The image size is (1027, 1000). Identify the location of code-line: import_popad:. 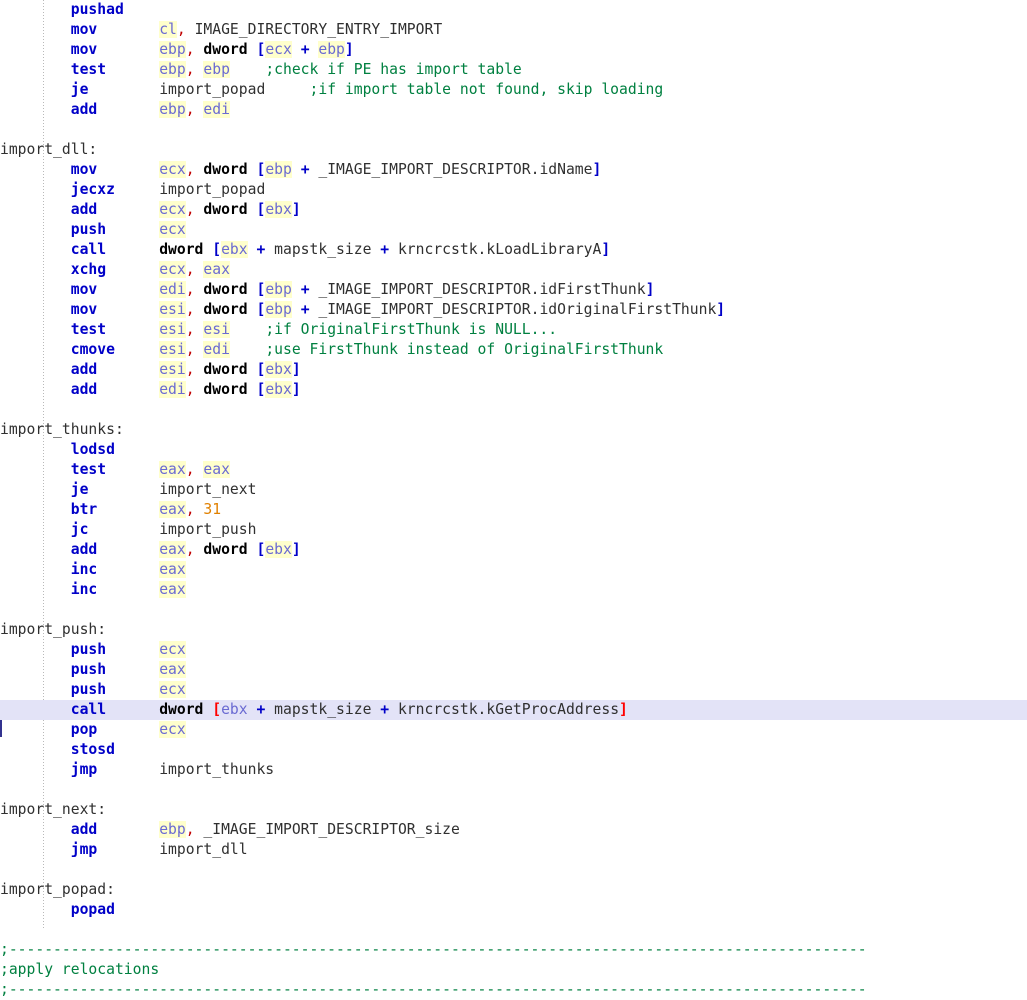
(513, 890).